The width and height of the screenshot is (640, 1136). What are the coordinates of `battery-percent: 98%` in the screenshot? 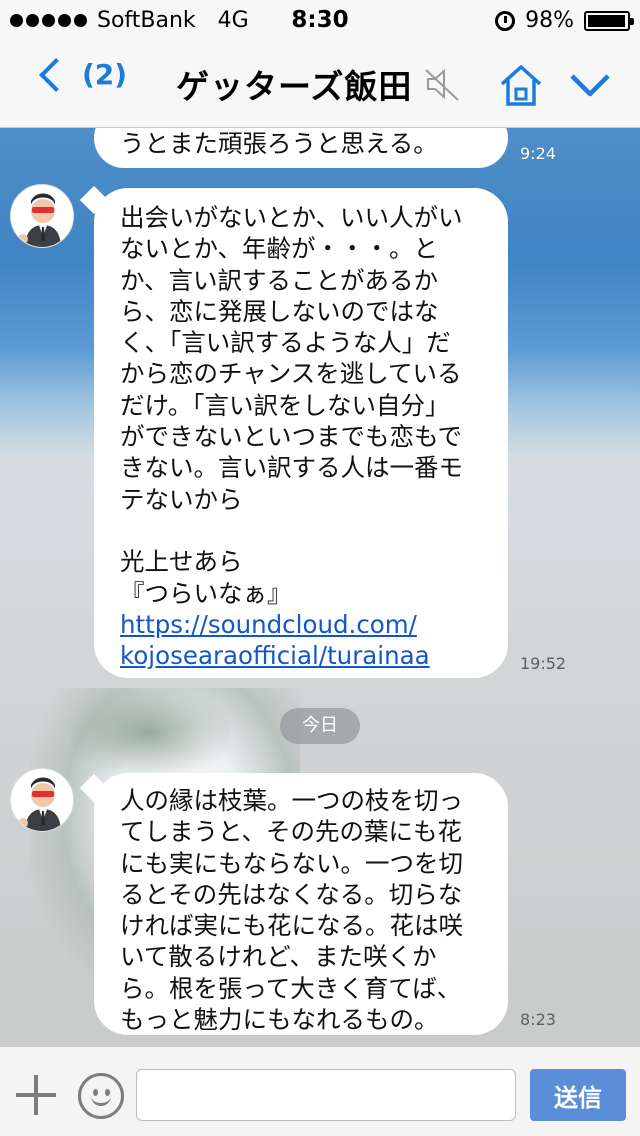 It's located at (549, 20).